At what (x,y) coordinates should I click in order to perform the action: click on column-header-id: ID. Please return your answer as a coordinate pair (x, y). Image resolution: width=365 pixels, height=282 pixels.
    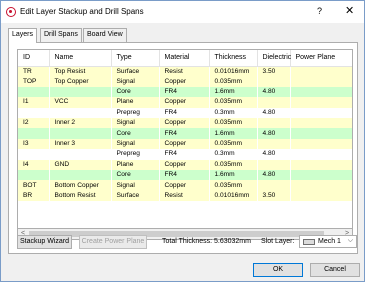
    Looking at the image, I should click on (34, 58).